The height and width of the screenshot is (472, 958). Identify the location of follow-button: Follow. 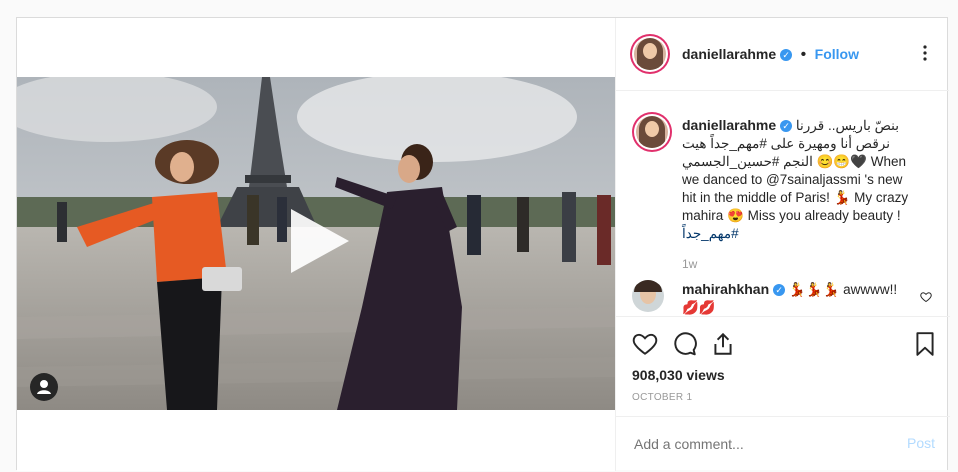
(837, 54).